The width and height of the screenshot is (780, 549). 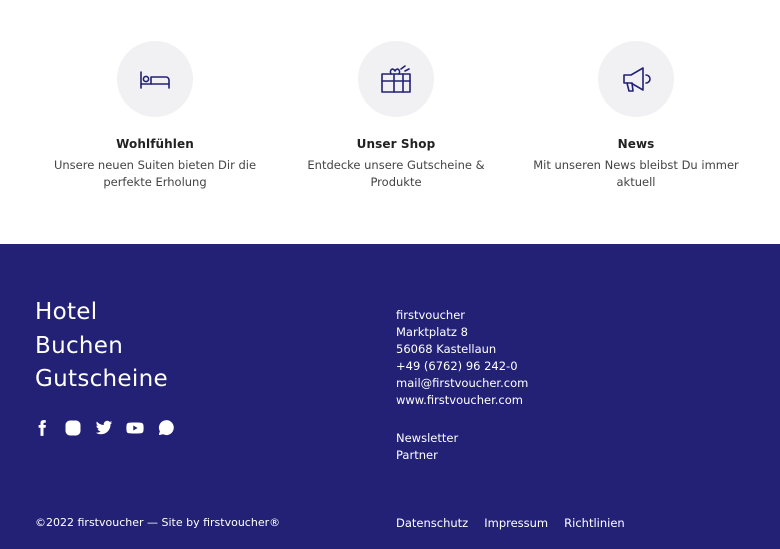 What do you see at coordinates (48, 428) in the screenshot?
I see `facebook-link` at bounding box center [48, 428].